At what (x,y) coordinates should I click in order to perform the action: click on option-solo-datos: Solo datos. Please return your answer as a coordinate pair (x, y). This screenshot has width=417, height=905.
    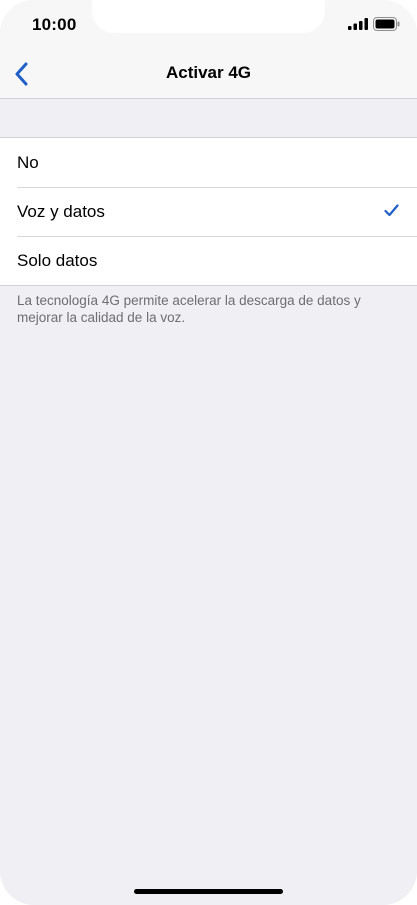
    Looking at the image, I should click on (208, 260).